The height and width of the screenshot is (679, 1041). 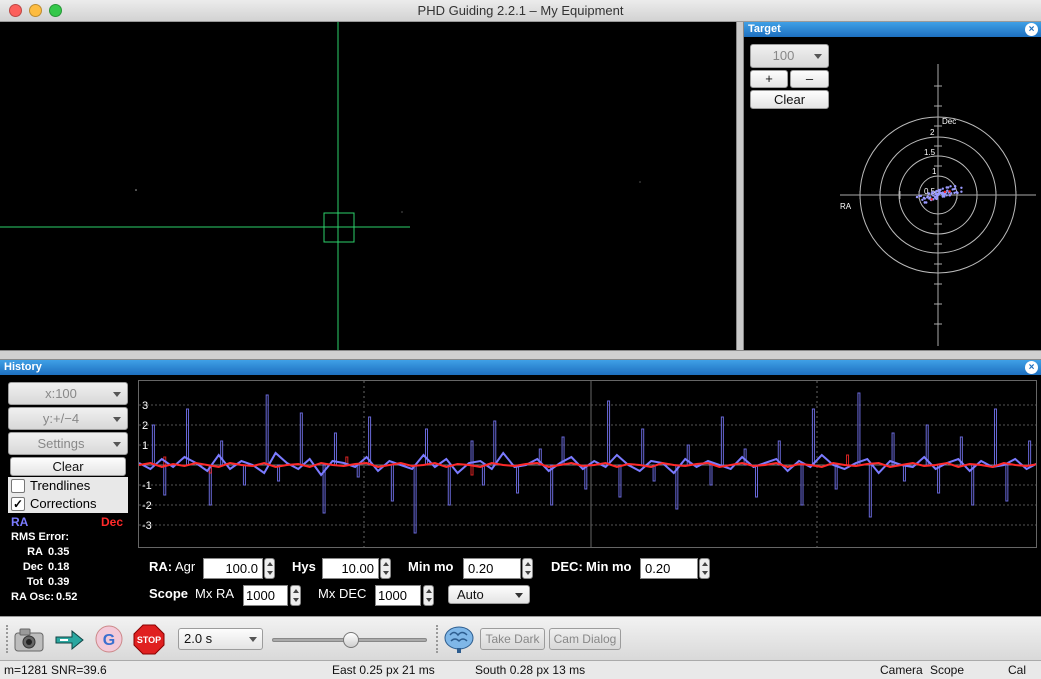 I want to click on stop-icon: STOP, so click(x=149, y=639).